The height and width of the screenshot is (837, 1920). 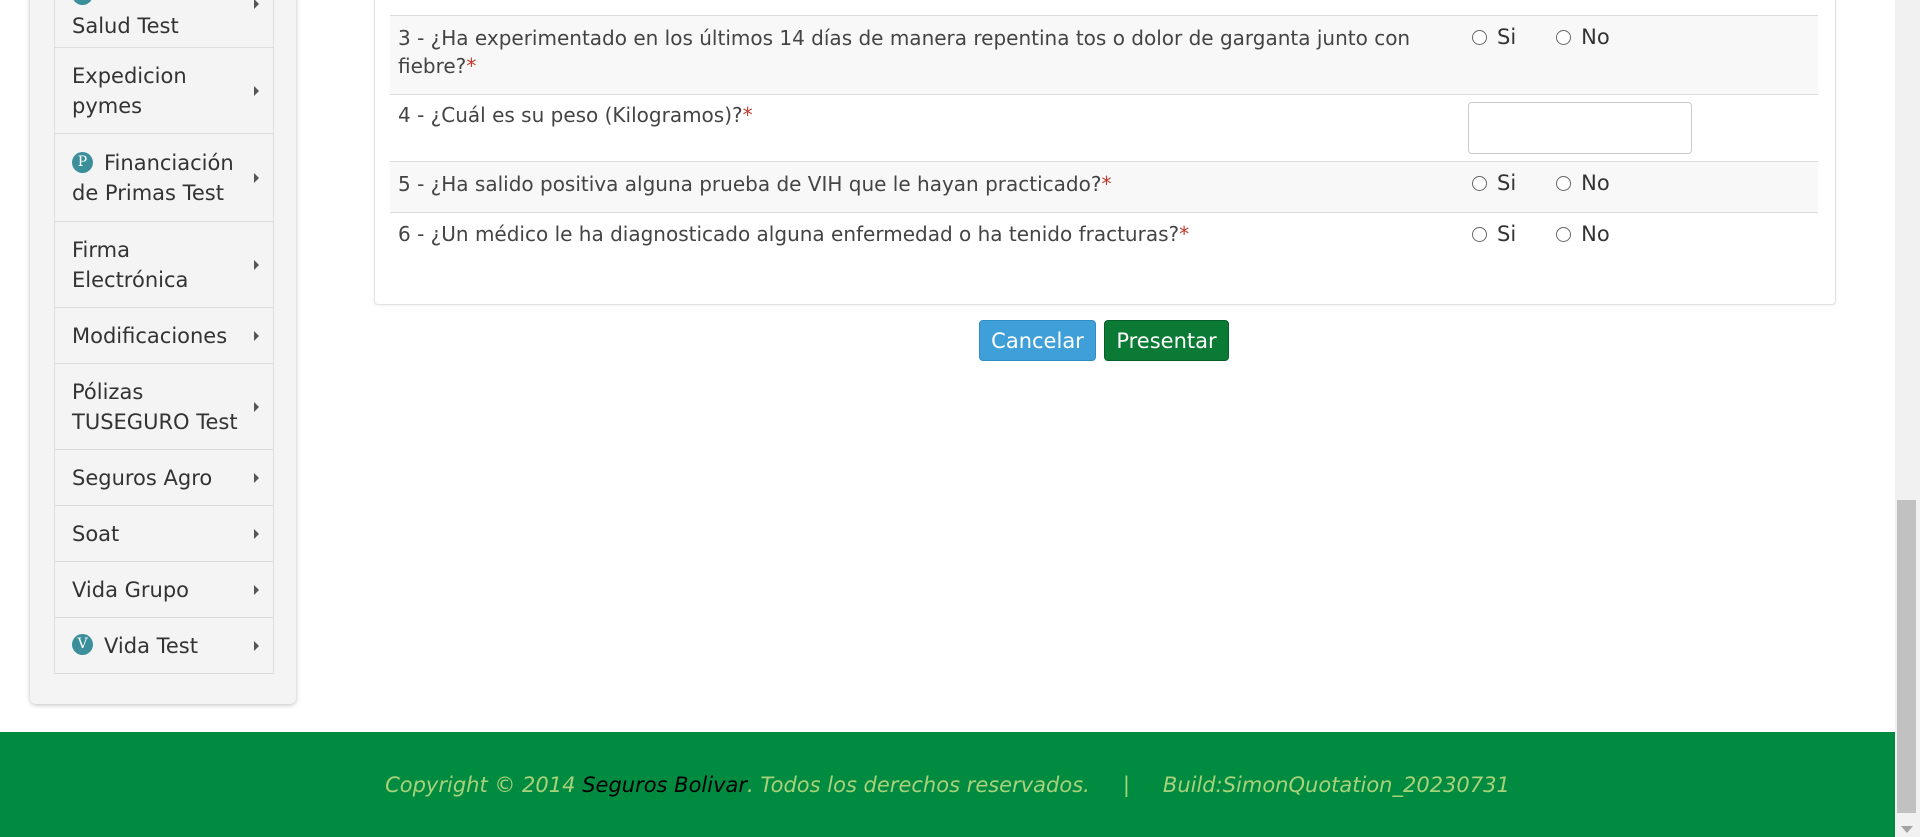 I want to click on sidebar-item-salud-test: Salud Test, so click(x=164, y=24).